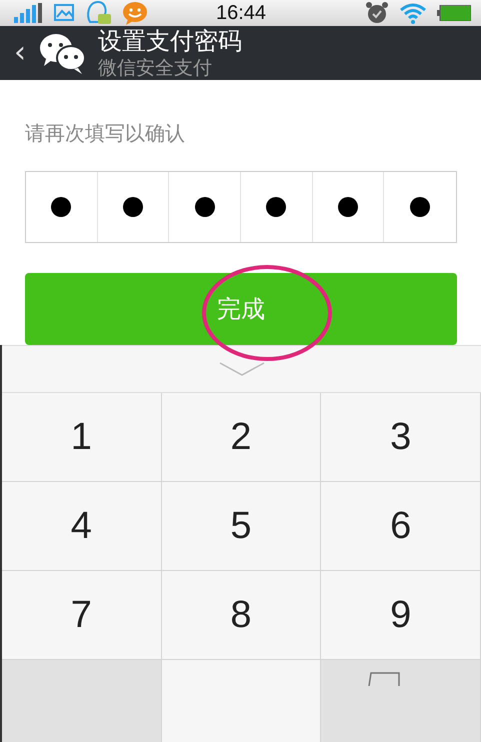 This screenshot has height=742, width=481. I want to click on delete-key, so click(401, 701).